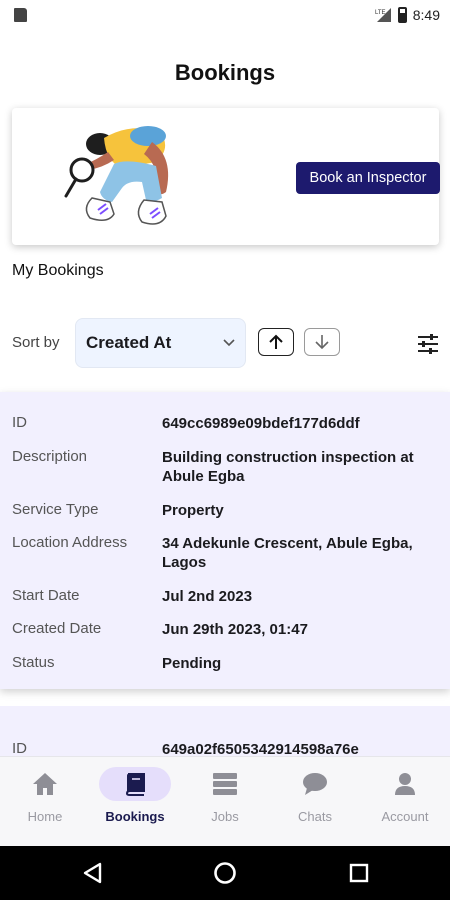 The height and width of the screenshot is (900, 450). I want to click on page-title: Bookings, so click(225, 72).